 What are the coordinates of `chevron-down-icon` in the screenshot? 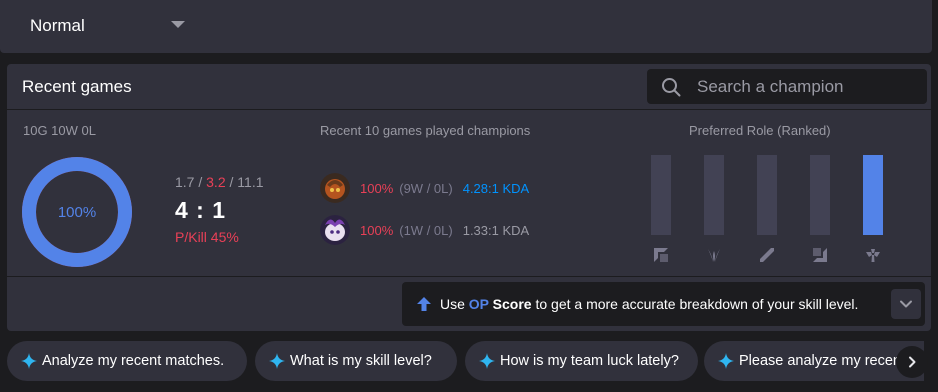 It's located at (906, 304).